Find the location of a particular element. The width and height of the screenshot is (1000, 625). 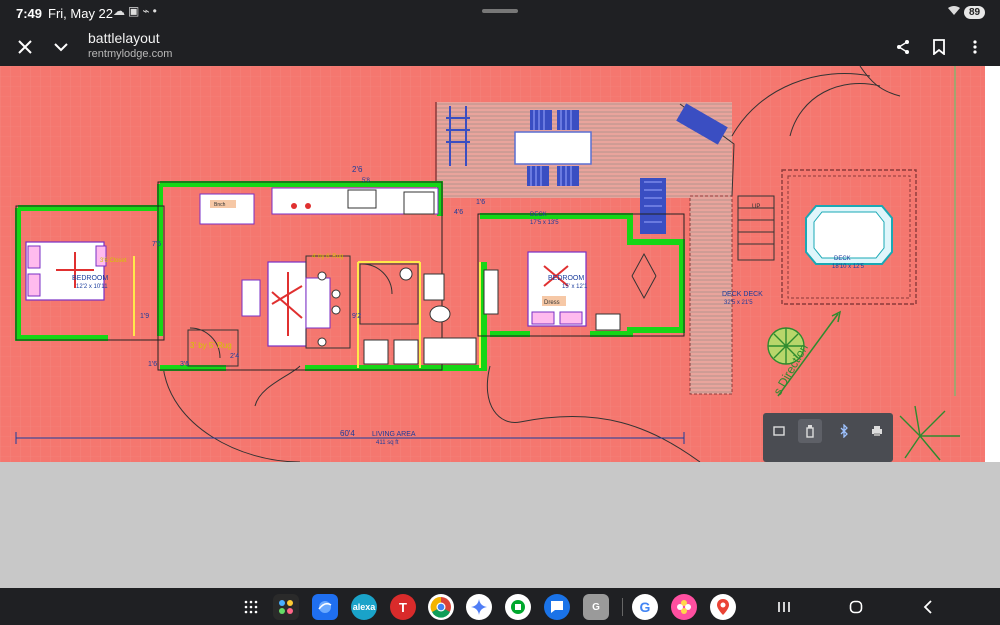

maps-icon is located at coordinates (723, 607).